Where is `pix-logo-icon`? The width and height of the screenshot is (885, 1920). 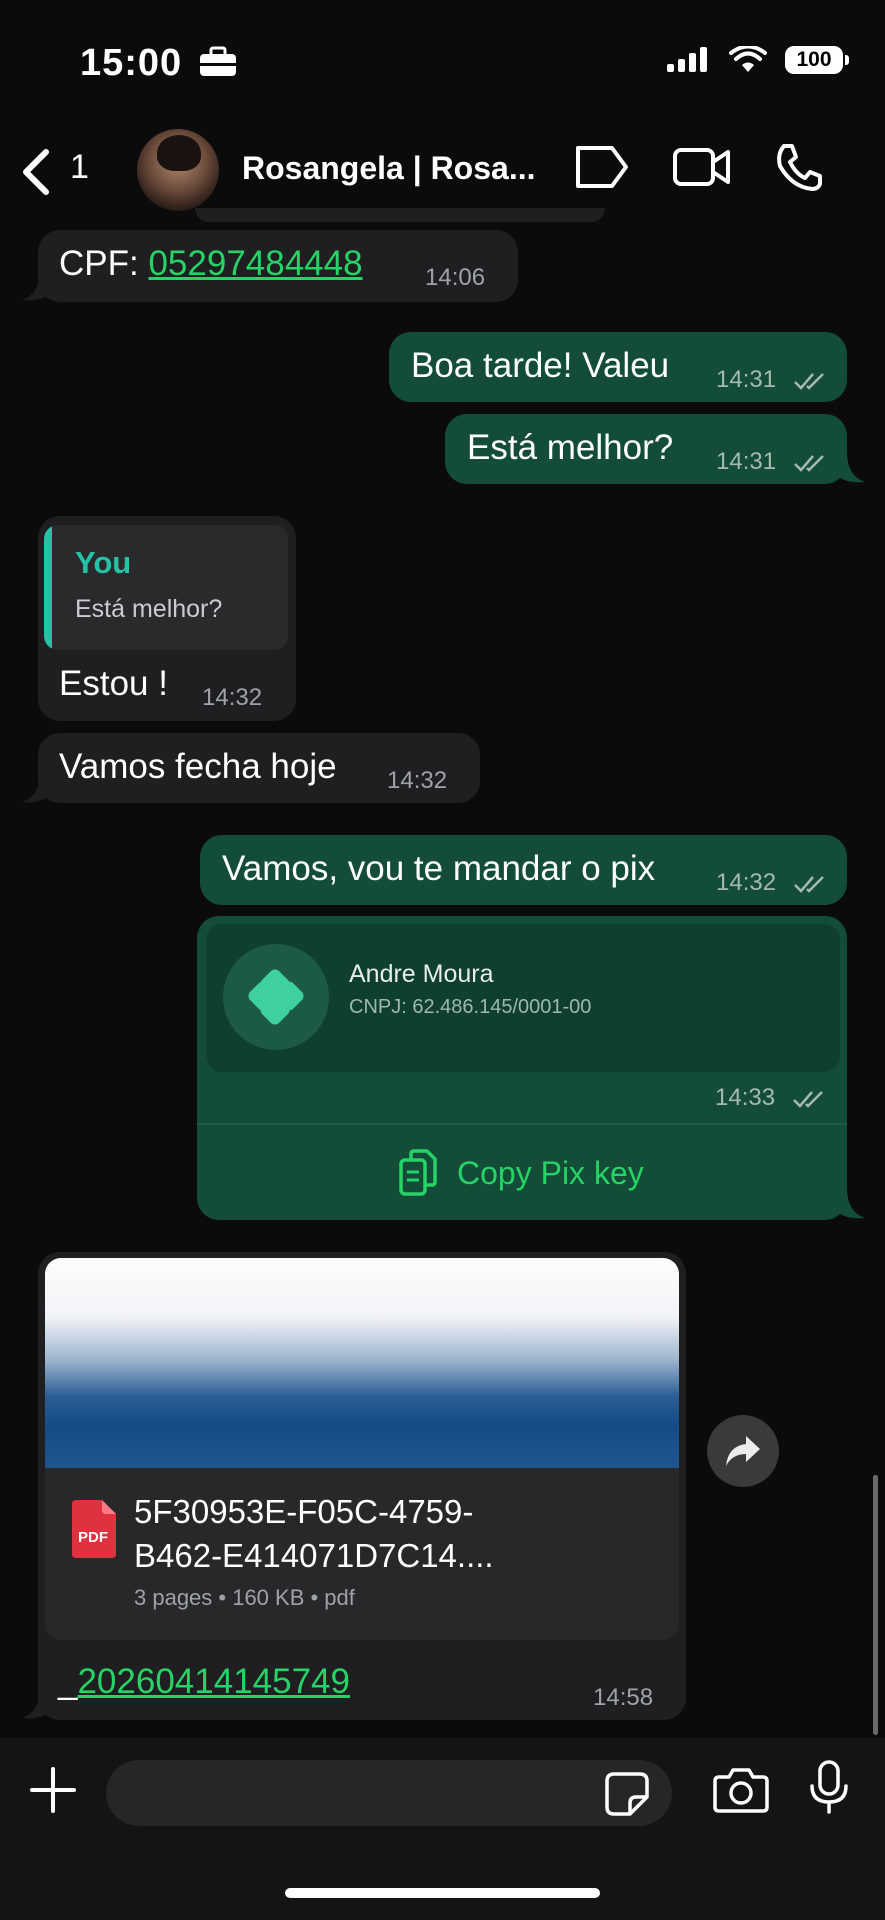
pix-logo-icon is located at coordinates (276, 997).